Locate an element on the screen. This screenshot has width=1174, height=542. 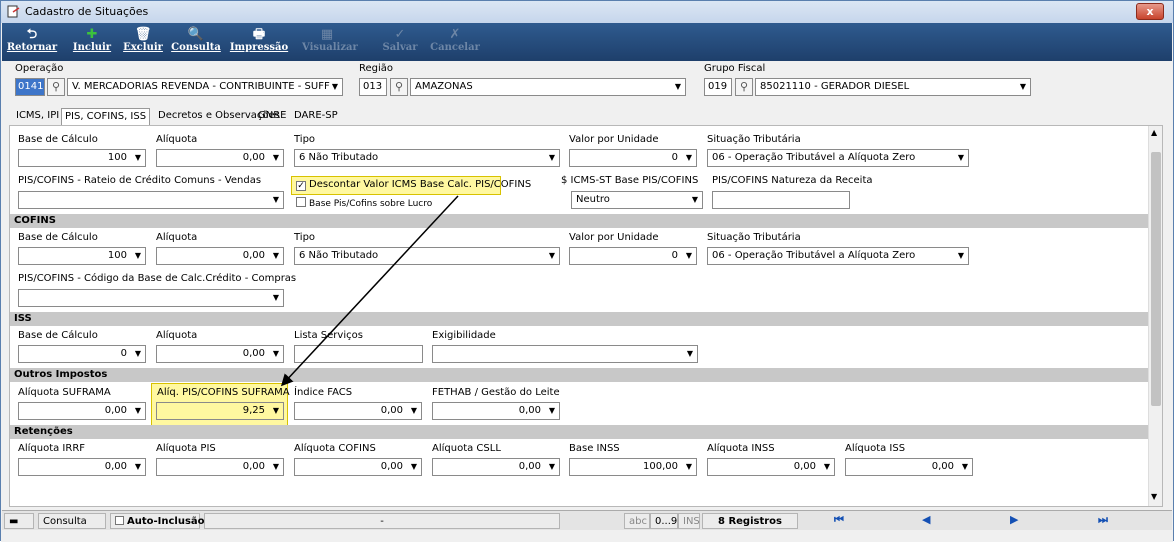
retornar-button: ⮌ Retornar is located at coordinates (32, 40).